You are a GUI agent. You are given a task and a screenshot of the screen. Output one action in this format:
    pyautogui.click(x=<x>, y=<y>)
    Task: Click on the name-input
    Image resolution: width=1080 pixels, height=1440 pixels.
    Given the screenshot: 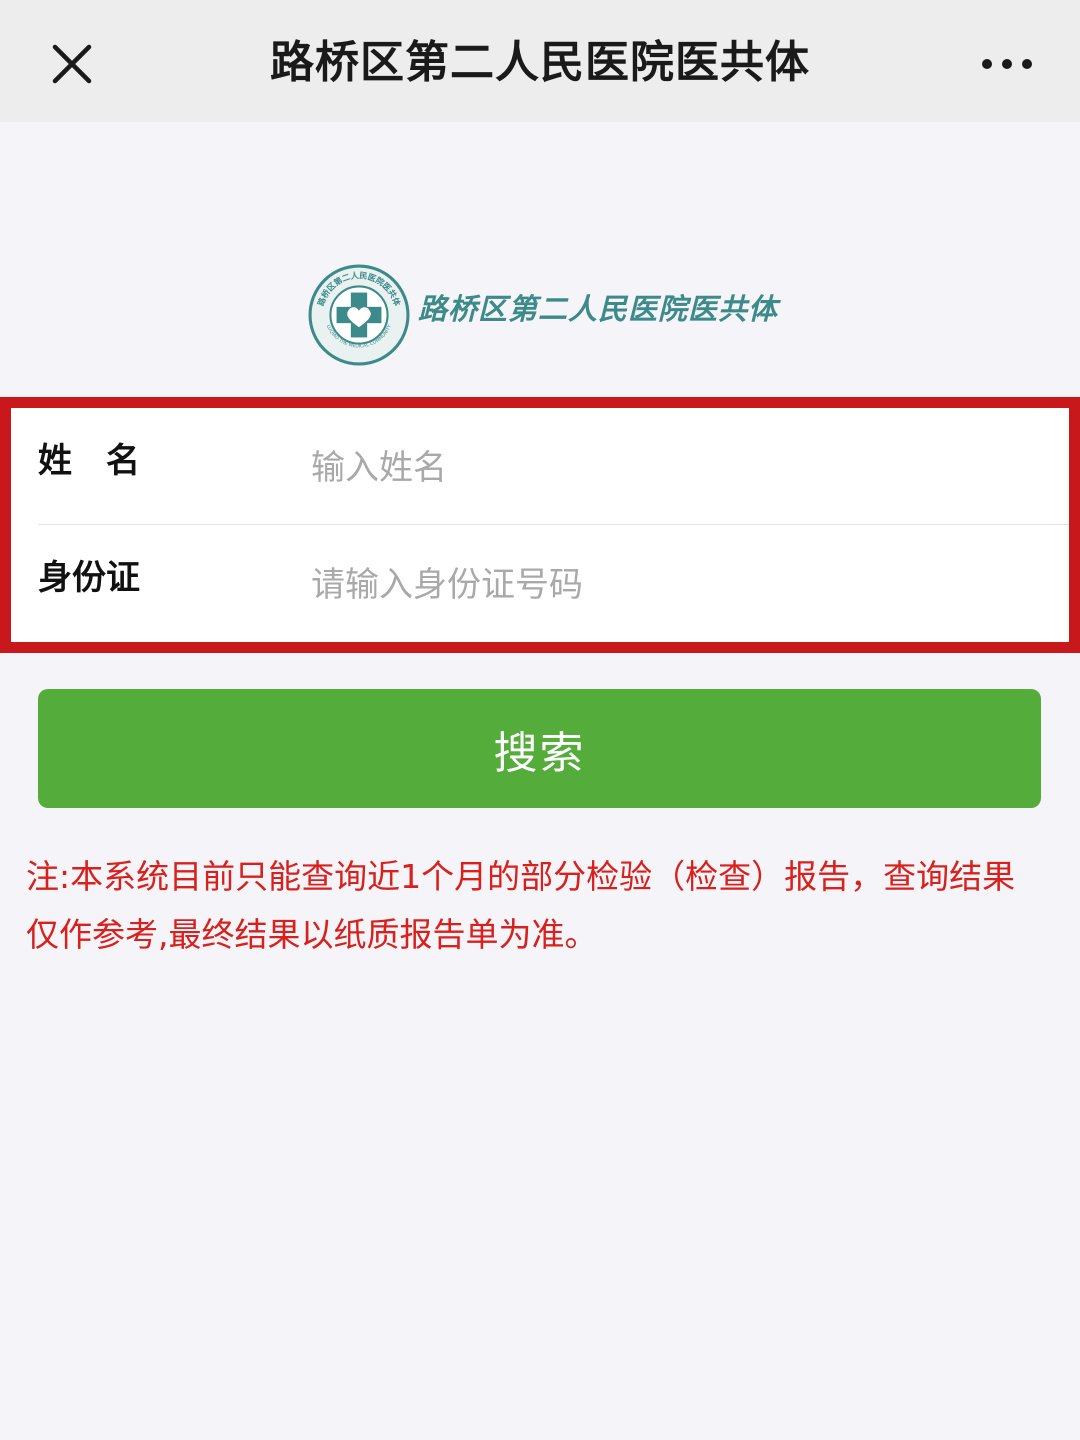 What is the action you would take?
    pyautogui.click(x=681, y=468)
    